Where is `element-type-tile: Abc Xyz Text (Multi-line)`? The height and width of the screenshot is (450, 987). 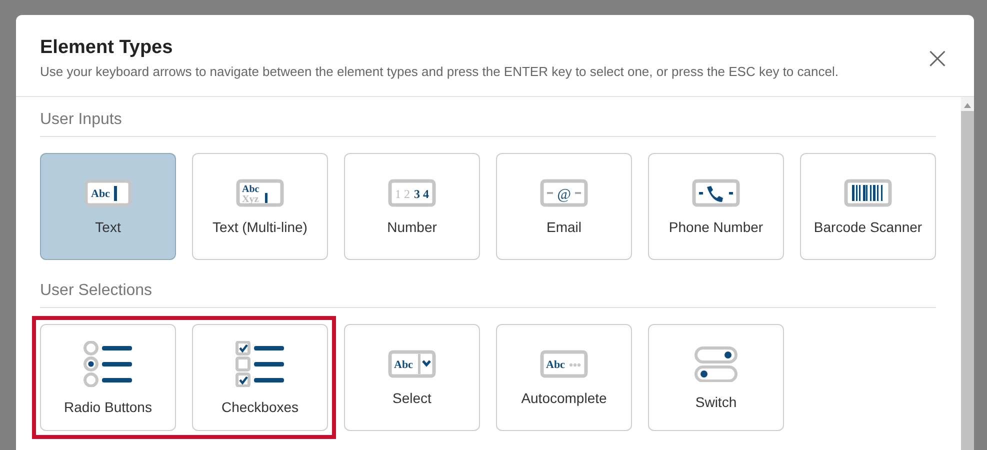
element-type-tile: Abc Xyz Text (Multi-line) is located at coordinates (260, 206).